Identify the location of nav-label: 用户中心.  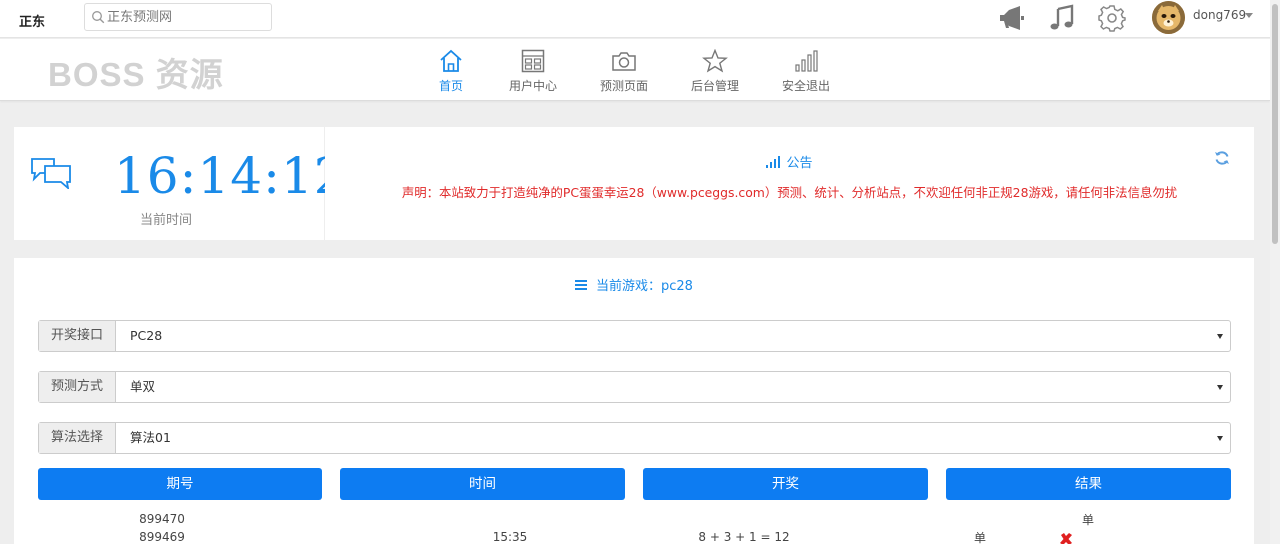
(532, 86).